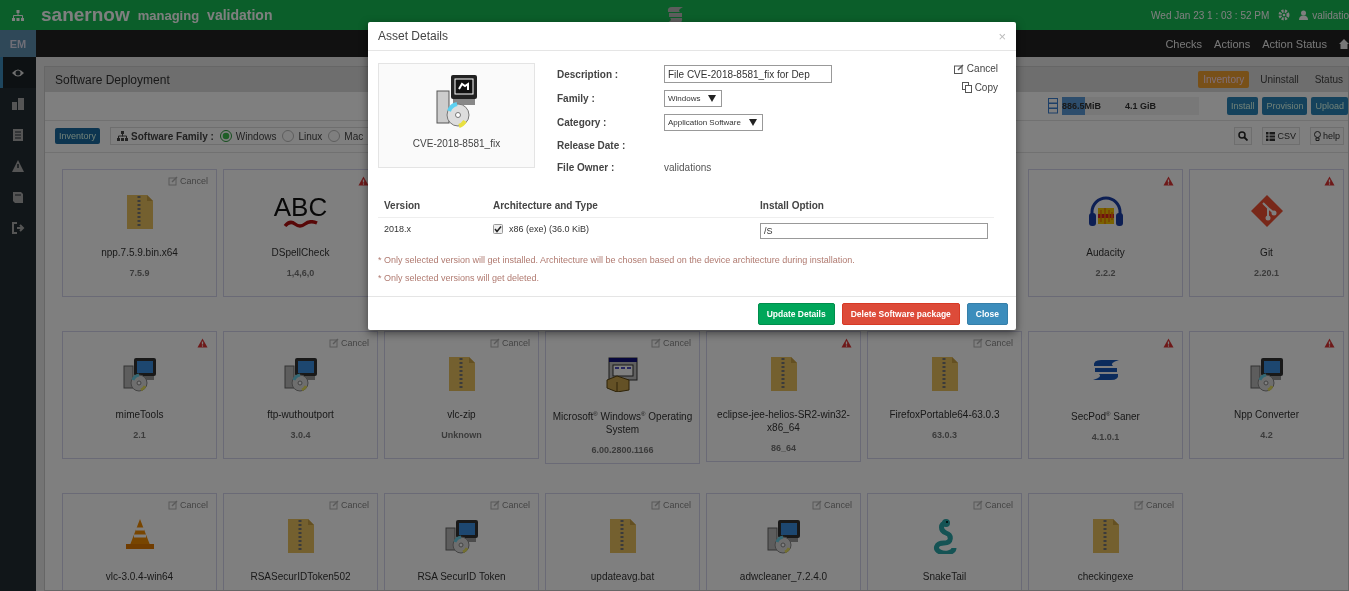 This screenshot has height=591, width=1349. I want to click on radio-label: Linux, so click(310, 136).